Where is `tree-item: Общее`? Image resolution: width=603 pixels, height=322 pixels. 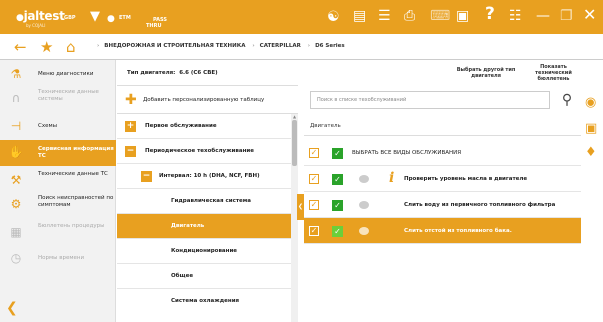 tree-item: Общее is located at coordinates (204, 276).